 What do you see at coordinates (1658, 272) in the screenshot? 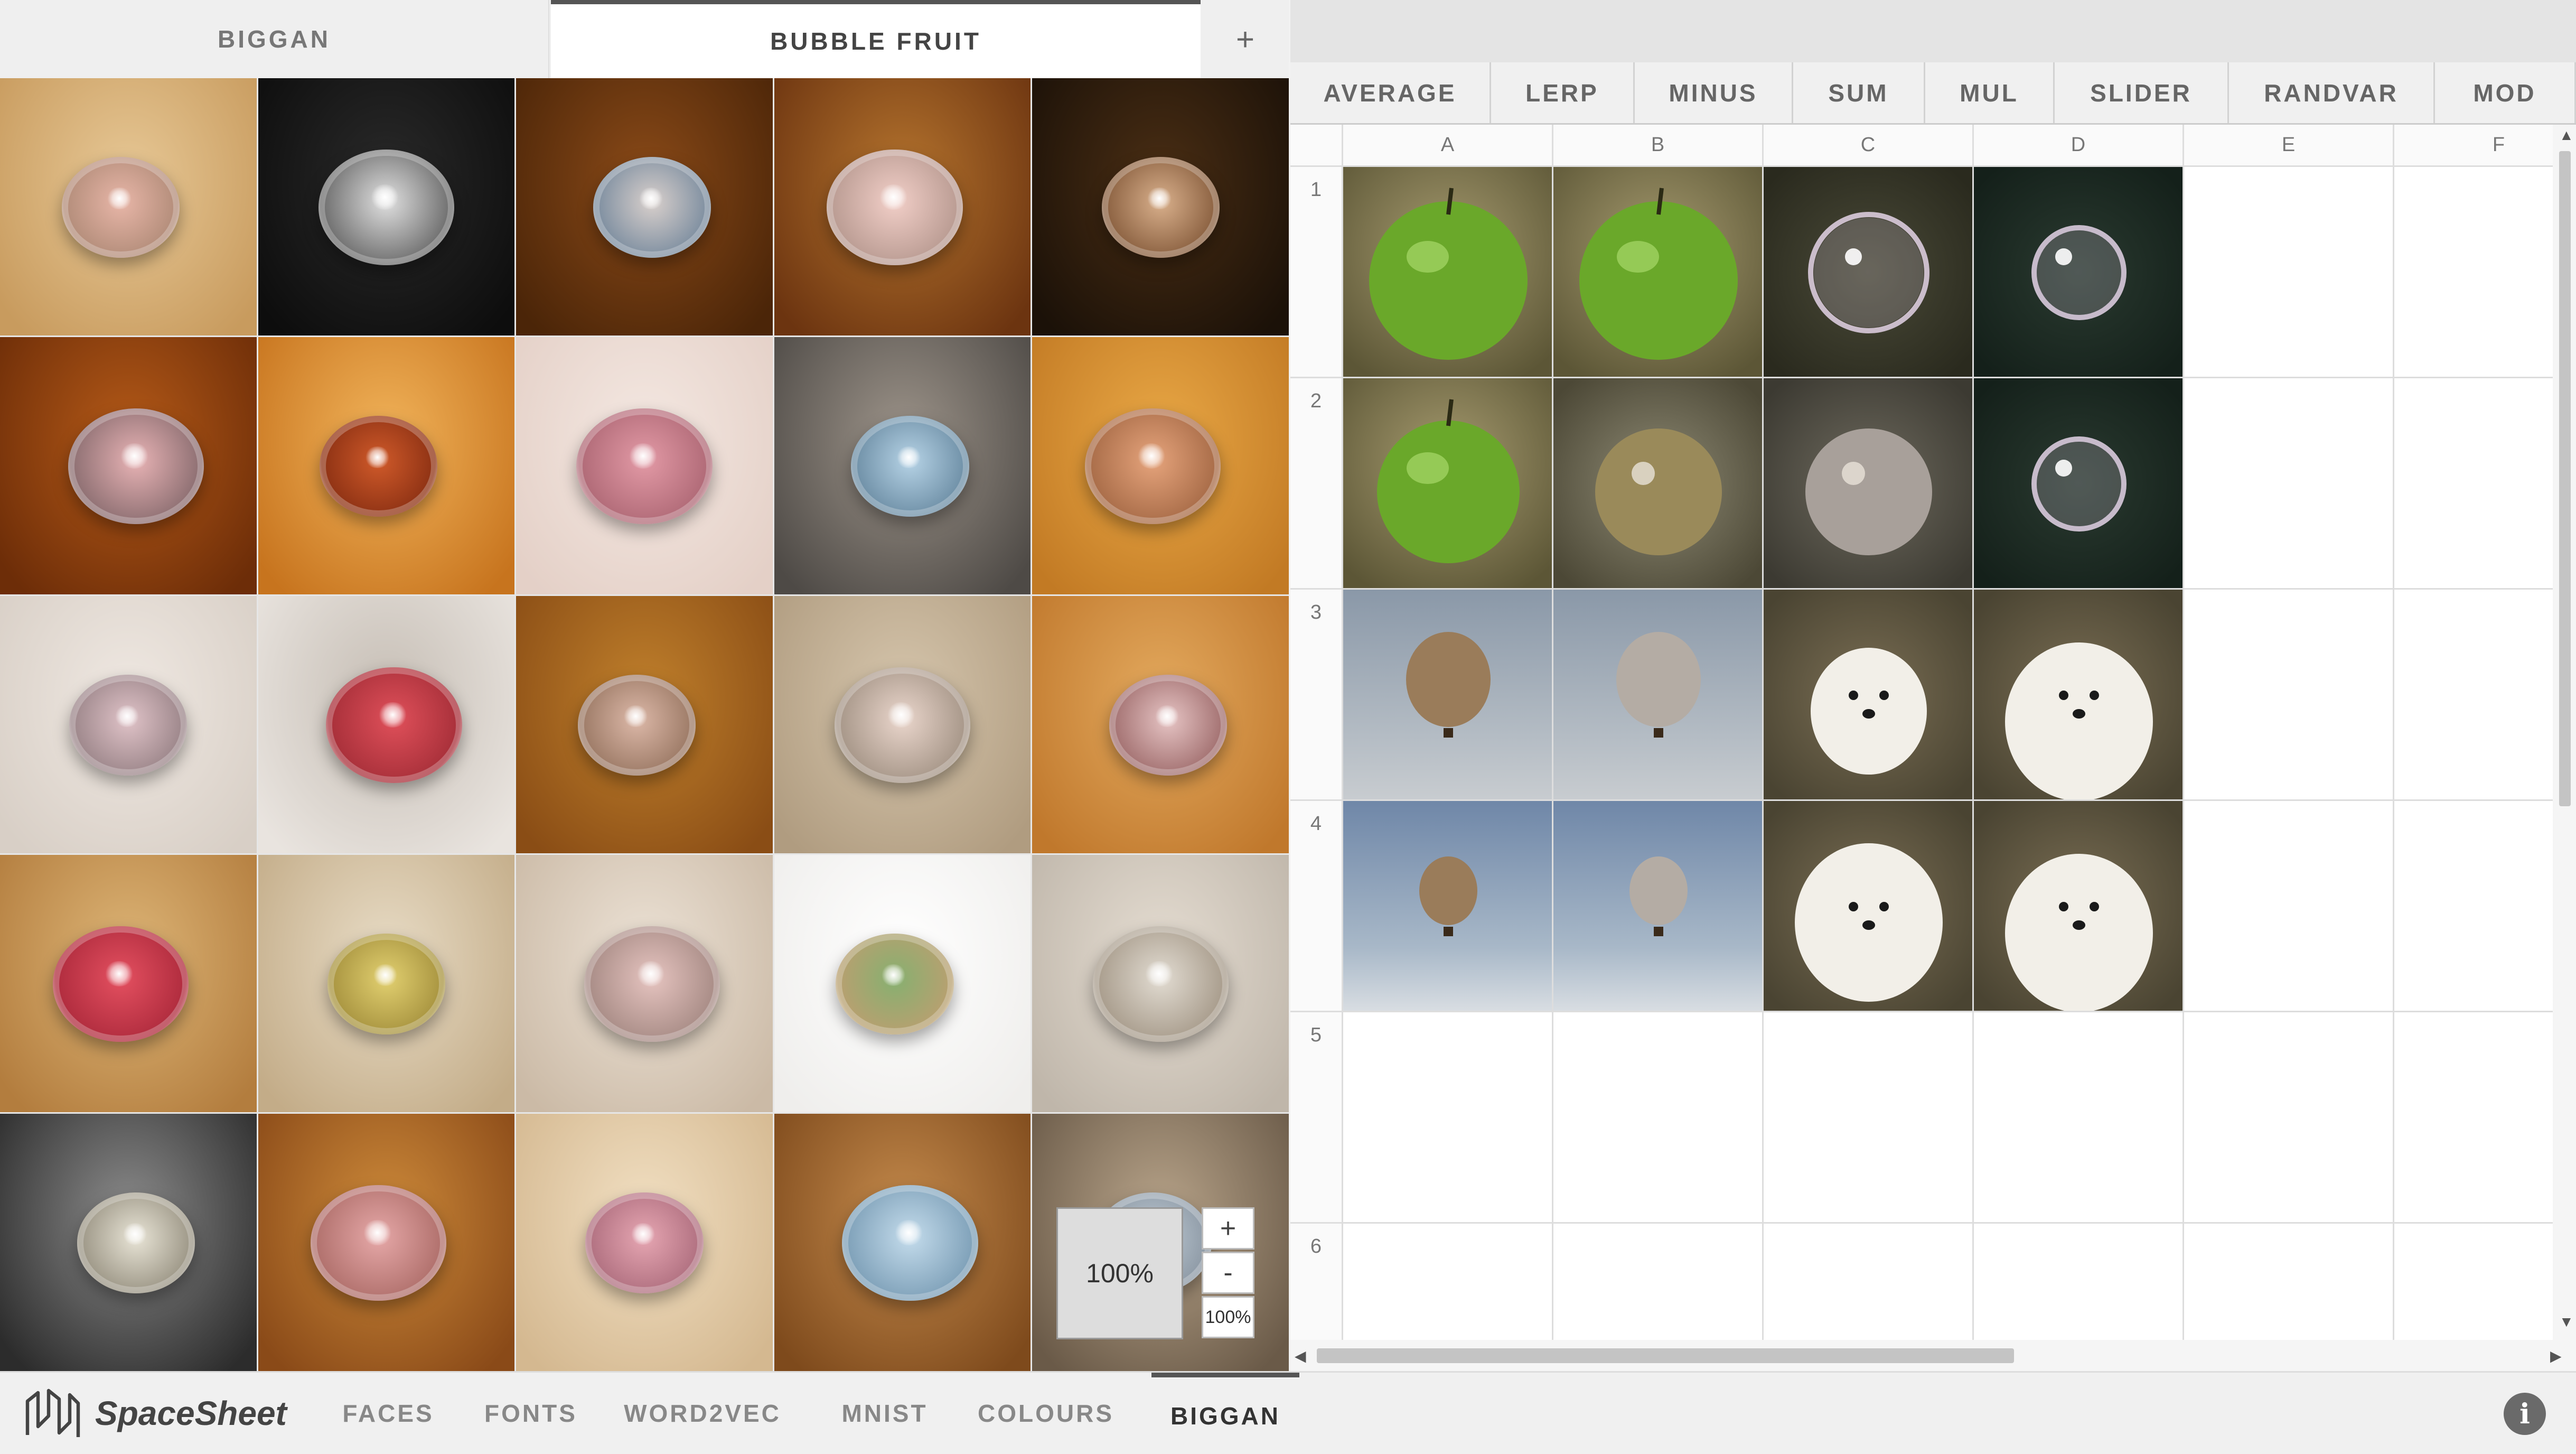
I see `cell-b1` at bounding box center [1658, 272].